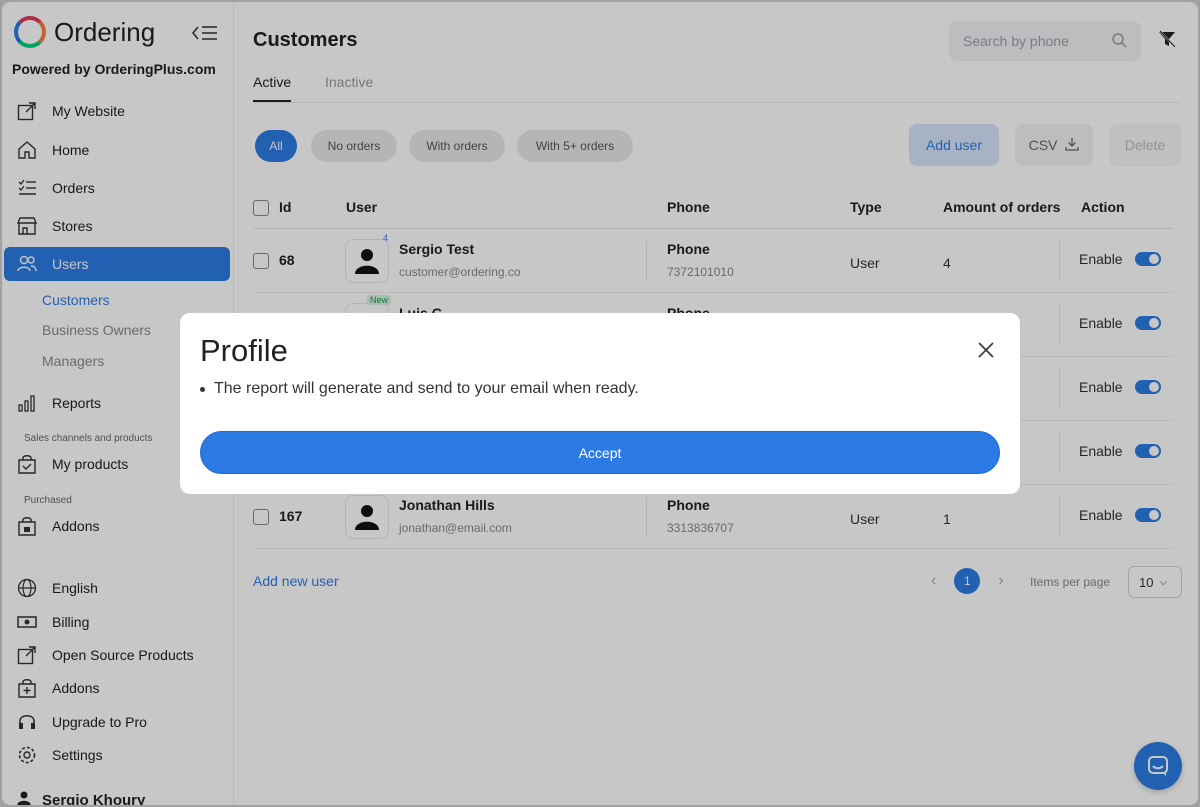  Describe the element at coordinates (244, 350) in the screenshot. I see `modal-title: Profile` at that location.